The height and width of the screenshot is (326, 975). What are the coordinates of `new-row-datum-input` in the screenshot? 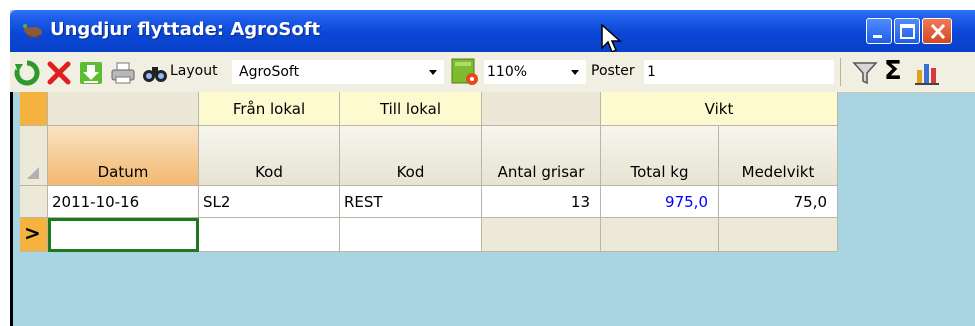 It's located at (123, 235).